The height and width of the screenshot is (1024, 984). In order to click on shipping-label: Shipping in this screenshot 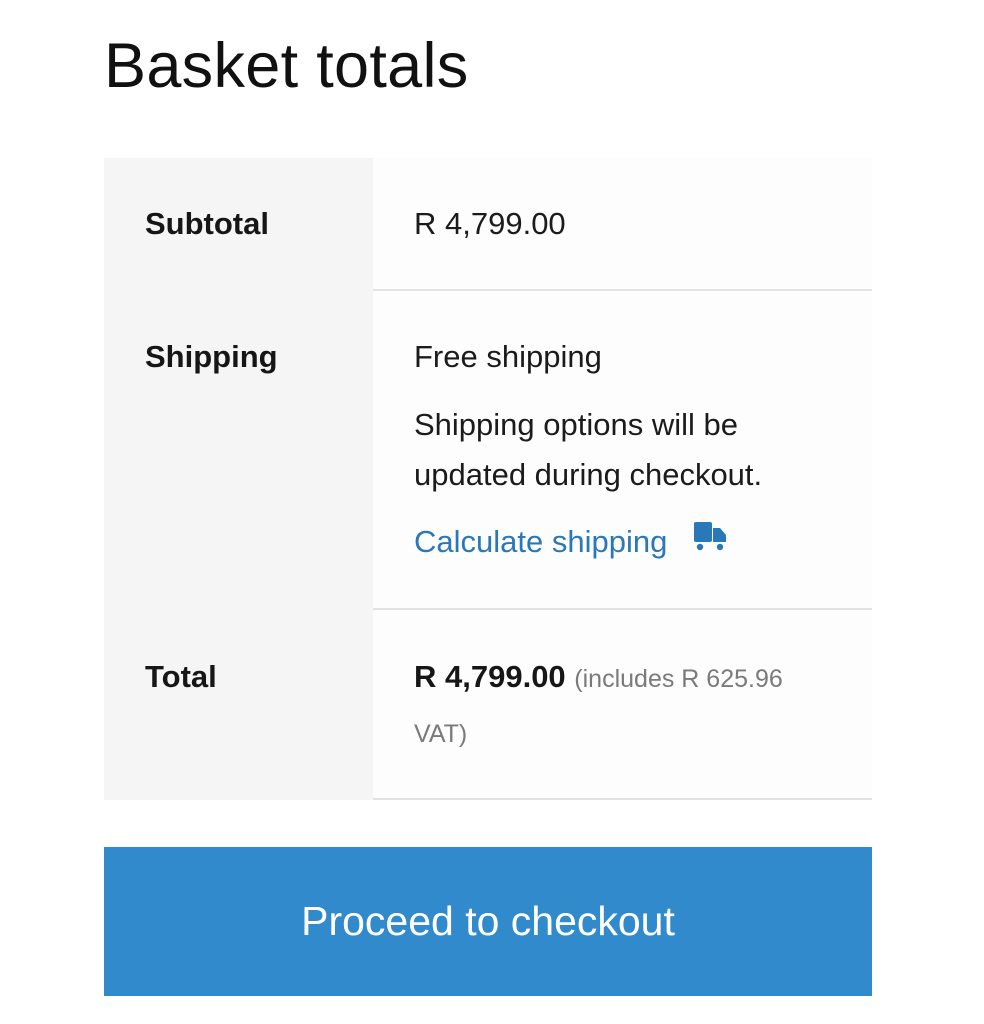, I will do `click(211, 356)`.